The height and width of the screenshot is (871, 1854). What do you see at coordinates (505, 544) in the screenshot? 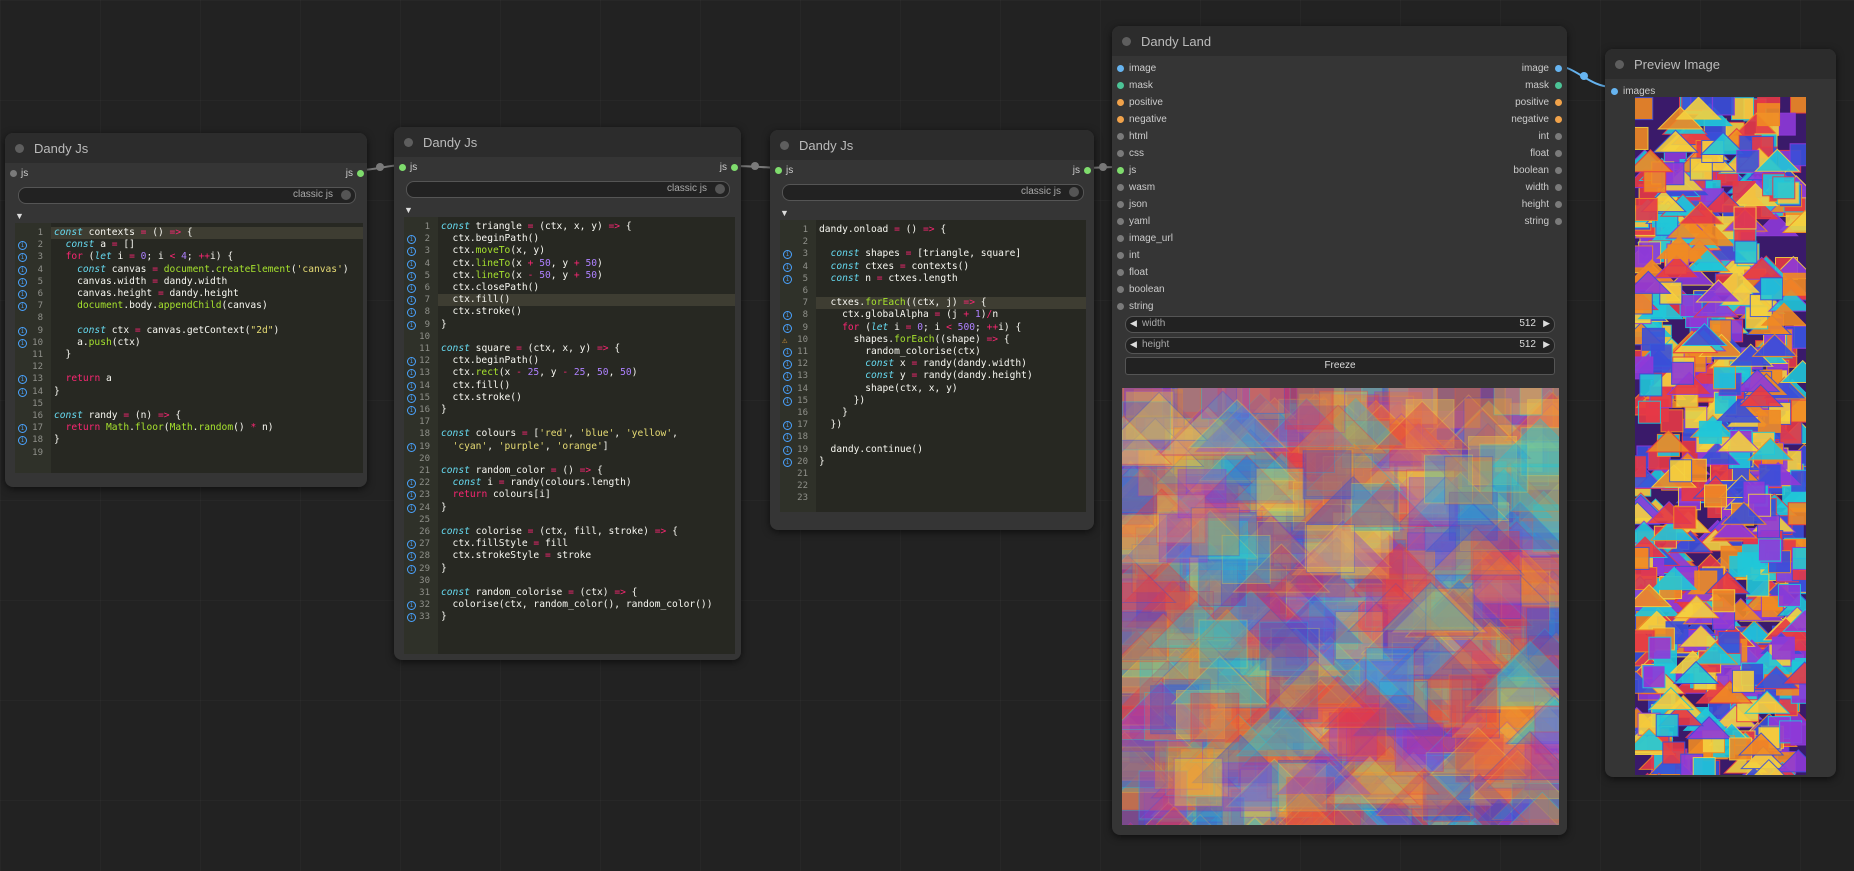
I see `code-line: ctx.fillStyle = fill` at bounding box center [505, 544].